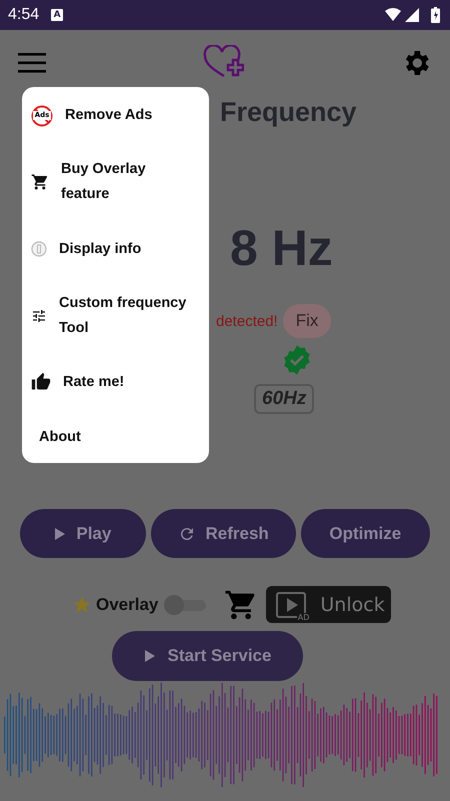 This screenshot has height=801, width=450. I want to click on app-notification-icon: A, so click(57, 15).